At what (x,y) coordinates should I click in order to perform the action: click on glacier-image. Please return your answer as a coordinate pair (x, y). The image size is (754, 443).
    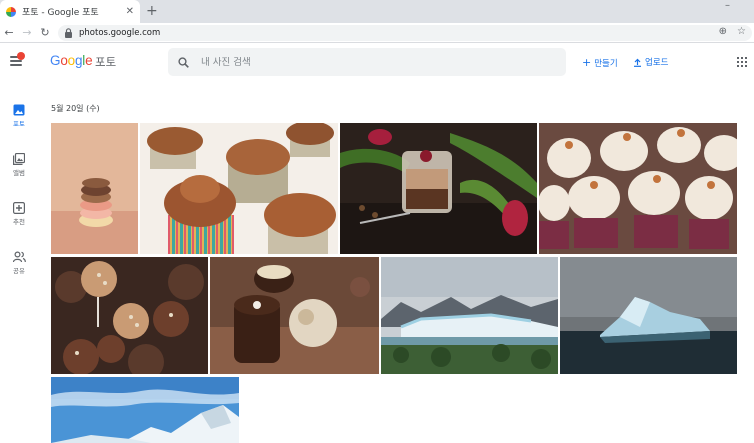
    Looking at the image, I should click on (469, 315).